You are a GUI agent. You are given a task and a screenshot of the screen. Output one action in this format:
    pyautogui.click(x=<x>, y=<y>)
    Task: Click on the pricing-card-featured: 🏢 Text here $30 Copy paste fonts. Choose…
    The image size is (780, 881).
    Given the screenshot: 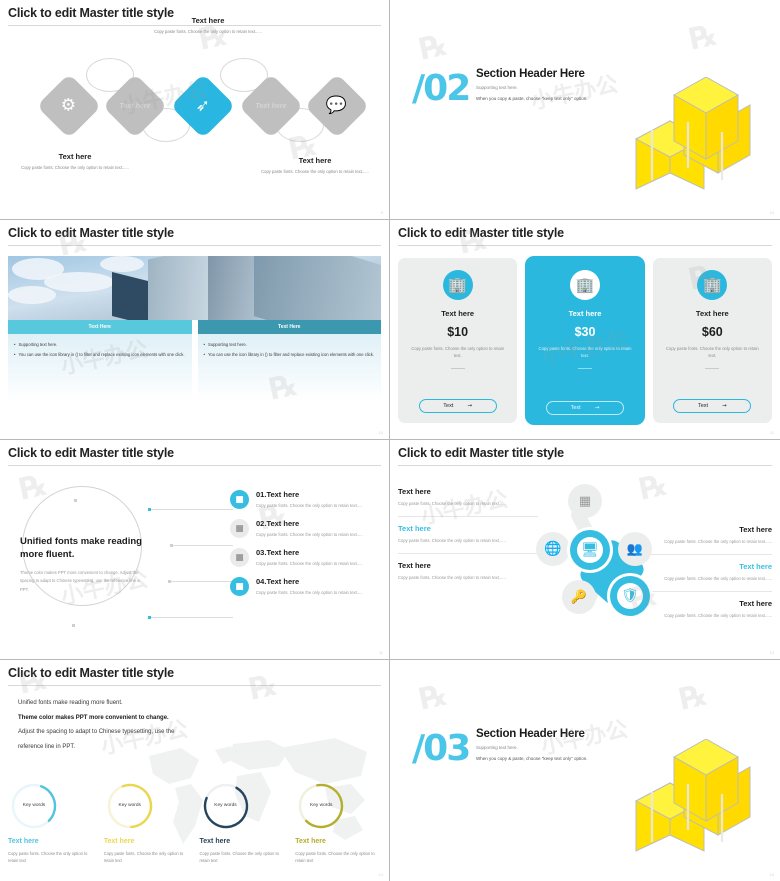 What is the action you would take?
    pyautogui.click(x=585, y=340)
    